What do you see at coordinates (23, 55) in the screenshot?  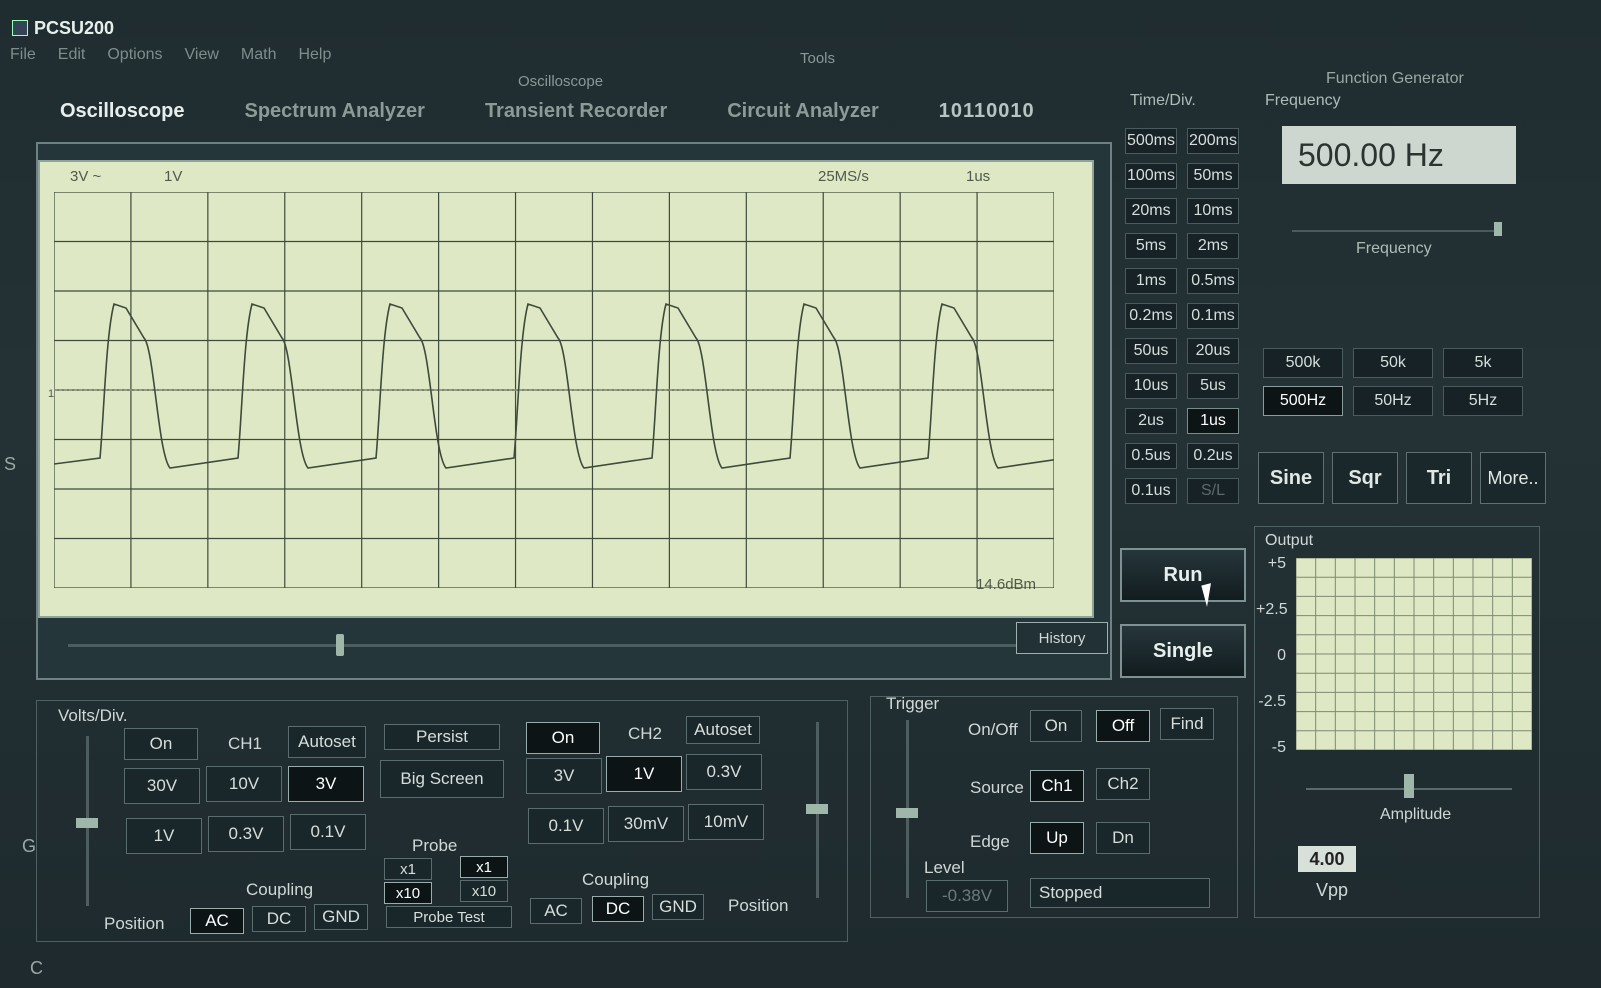 I see `menu-file: File` at bounding box center [23, 55].